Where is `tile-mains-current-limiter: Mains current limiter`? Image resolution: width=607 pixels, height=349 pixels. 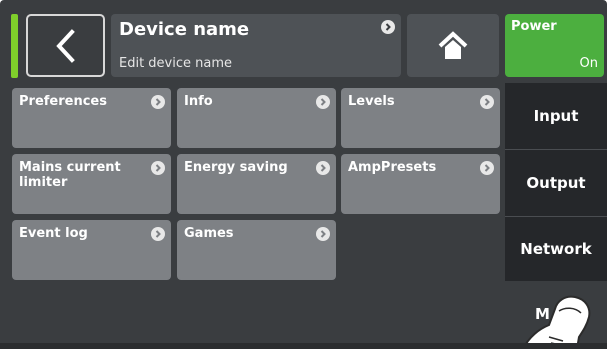 tile-mains-current-limiter: Mains current limiter is located at coordinates (91, 184).